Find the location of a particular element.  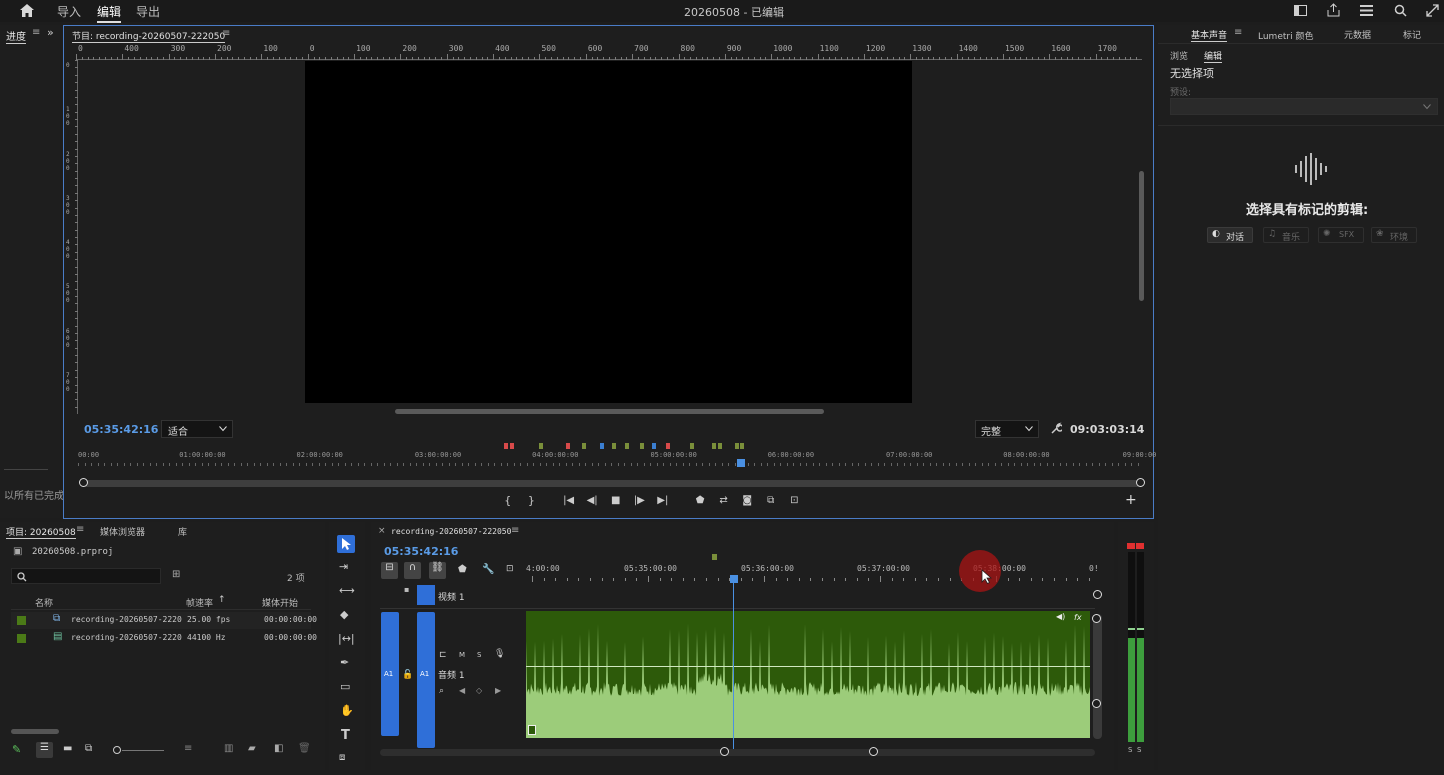

zoom-slider-handle is located at coordinates (117, 750).